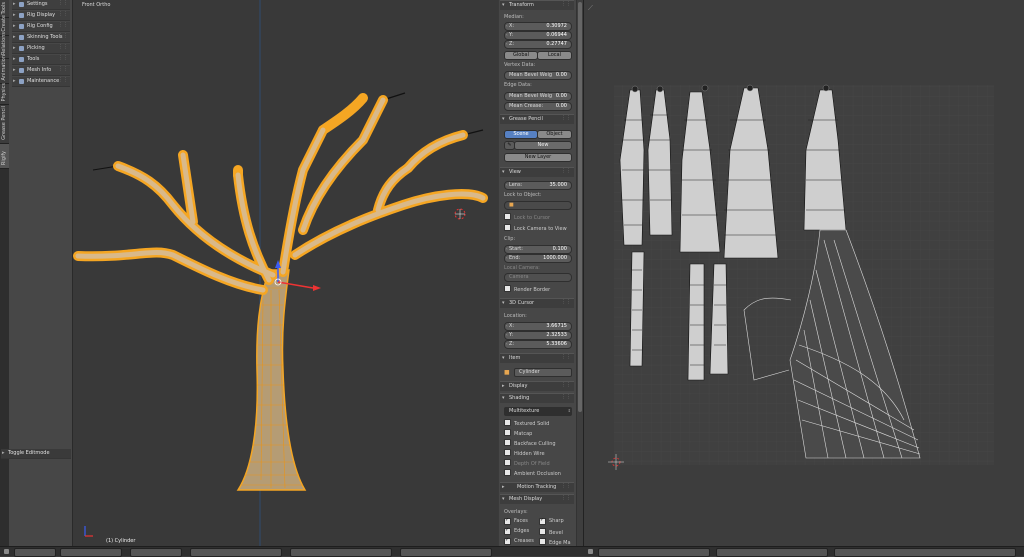  I want to click on median-y-field: ‹ Y: 0.06944, so click(538, 35).